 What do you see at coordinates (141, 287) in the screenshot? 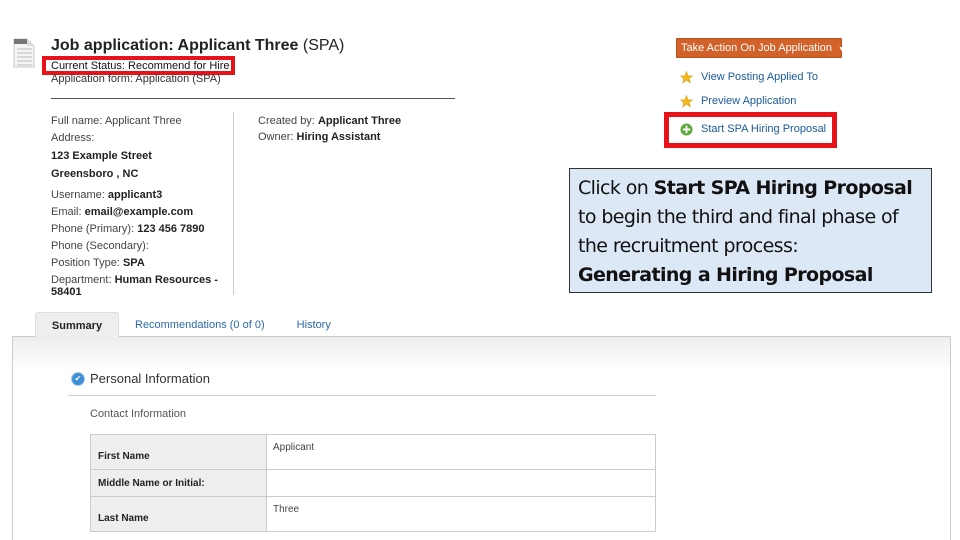
I see `department-row: Department: Human Resources - 58401` at bounding box center [141, 287].